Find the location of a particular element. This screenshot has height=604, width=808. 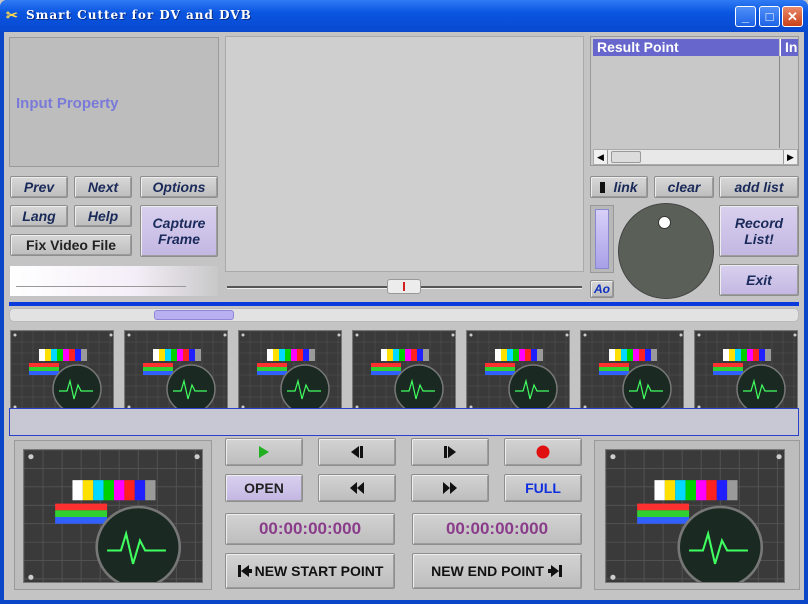

play-button is located at coordinates (264, 452).